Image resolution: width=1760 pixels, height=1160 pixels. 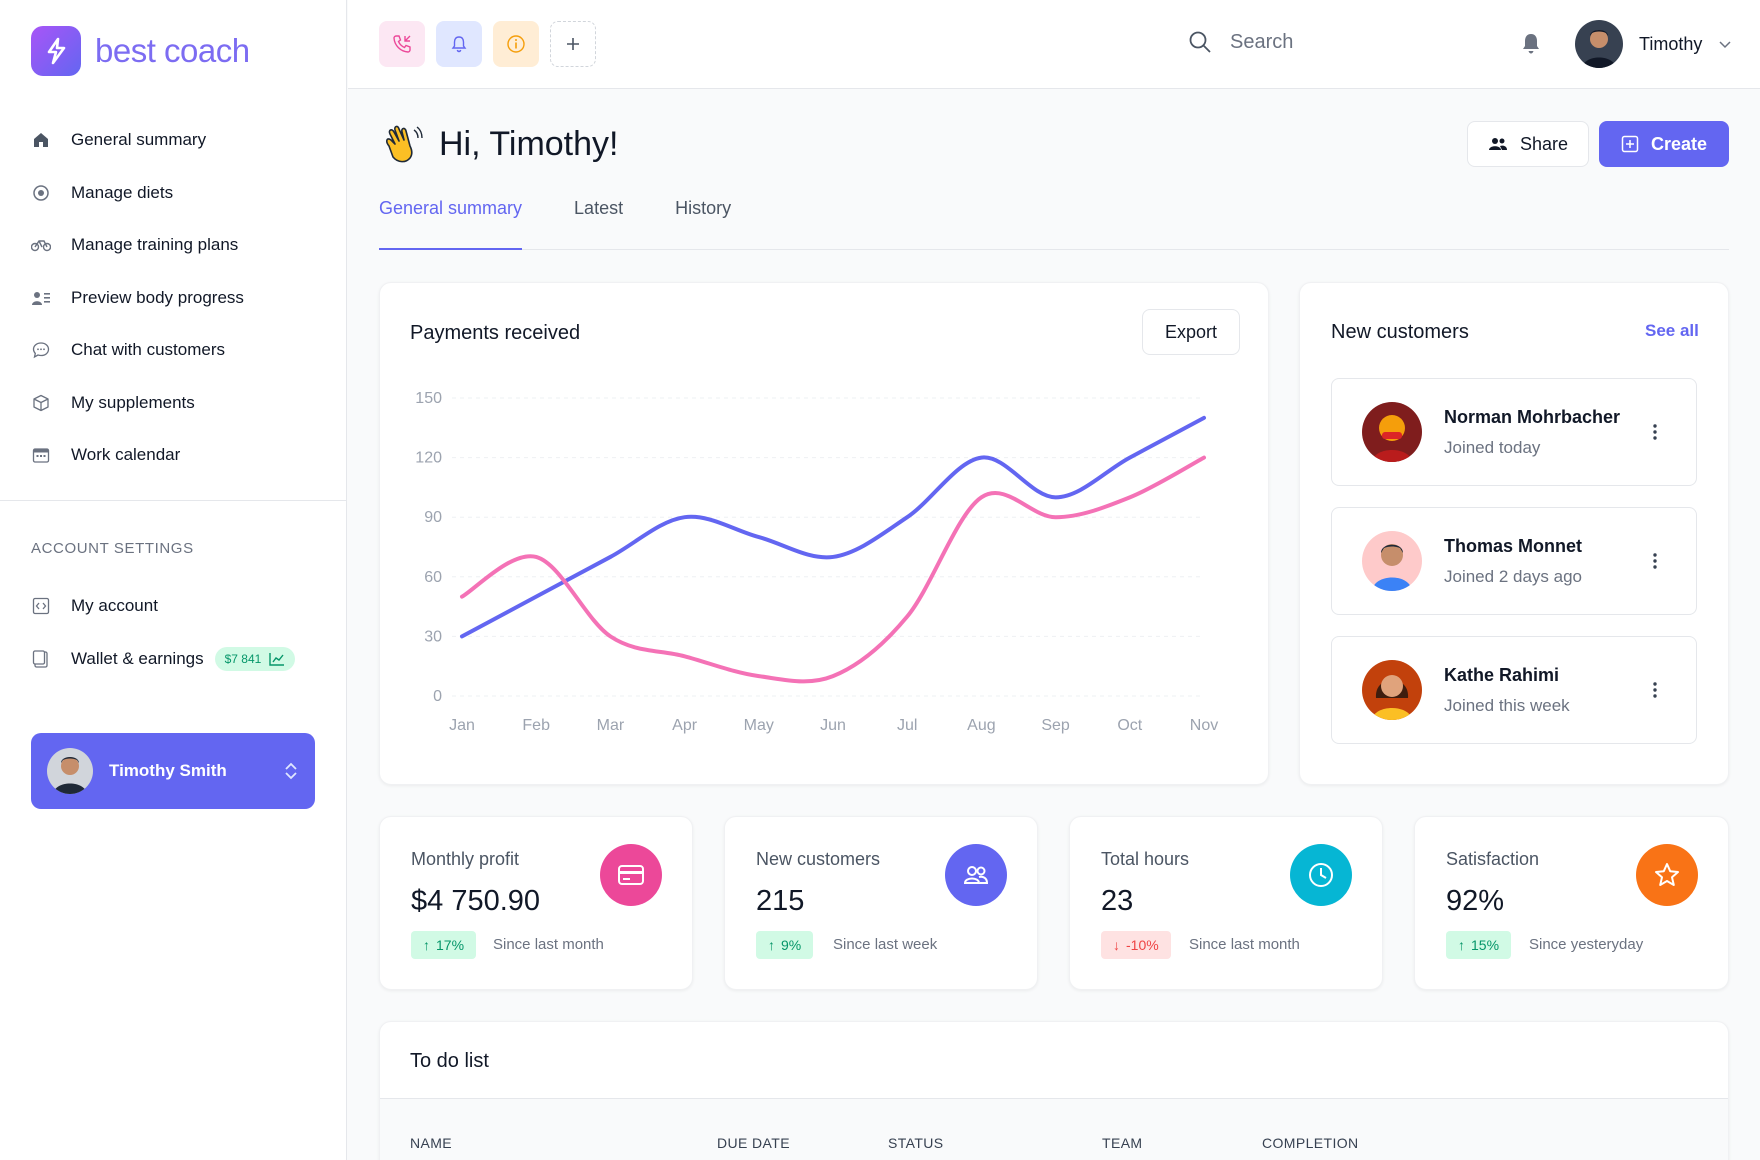 What do you see at coordinates (1513, 545) in the screenshot?
I see `customer-name: Thomas Monnet` at bounding box center [1513, 545].